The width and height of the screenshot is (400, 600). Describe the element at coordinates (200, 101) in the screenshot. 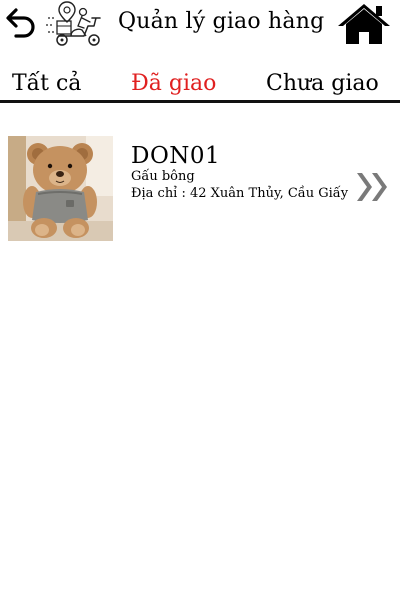

I see `tabs-divider` at that location.